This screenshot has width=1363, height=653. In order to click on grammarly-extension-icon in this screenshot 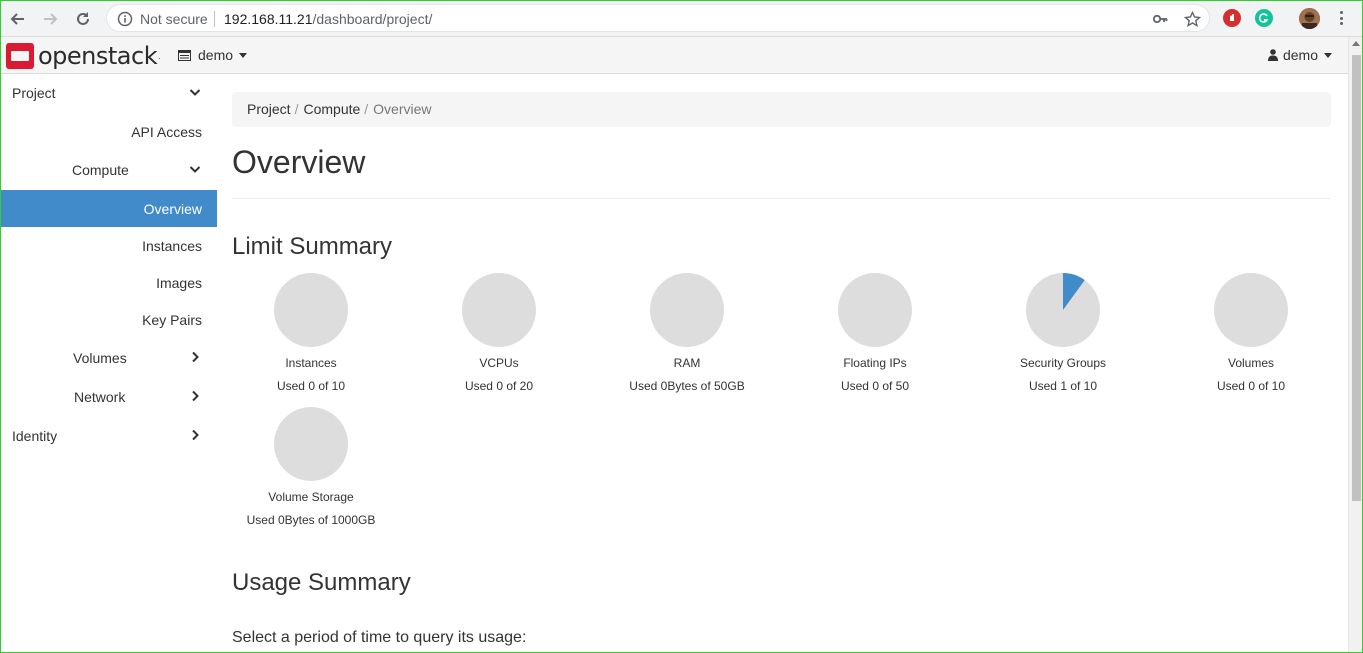, I will do `click(1264, 18)`.